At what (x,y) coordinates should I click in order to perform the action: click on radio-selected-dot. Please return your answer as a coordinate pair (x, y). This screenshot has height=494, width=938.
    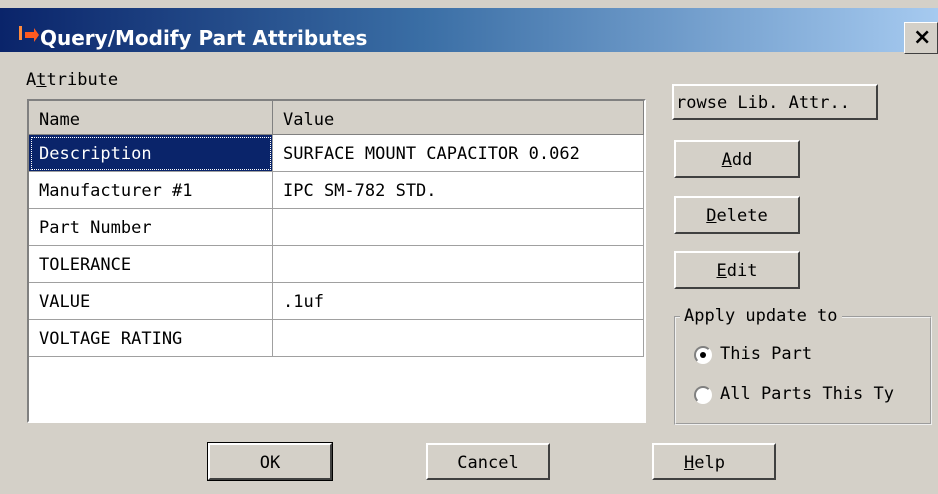
    Looking at the image, I should click on (703, 355).